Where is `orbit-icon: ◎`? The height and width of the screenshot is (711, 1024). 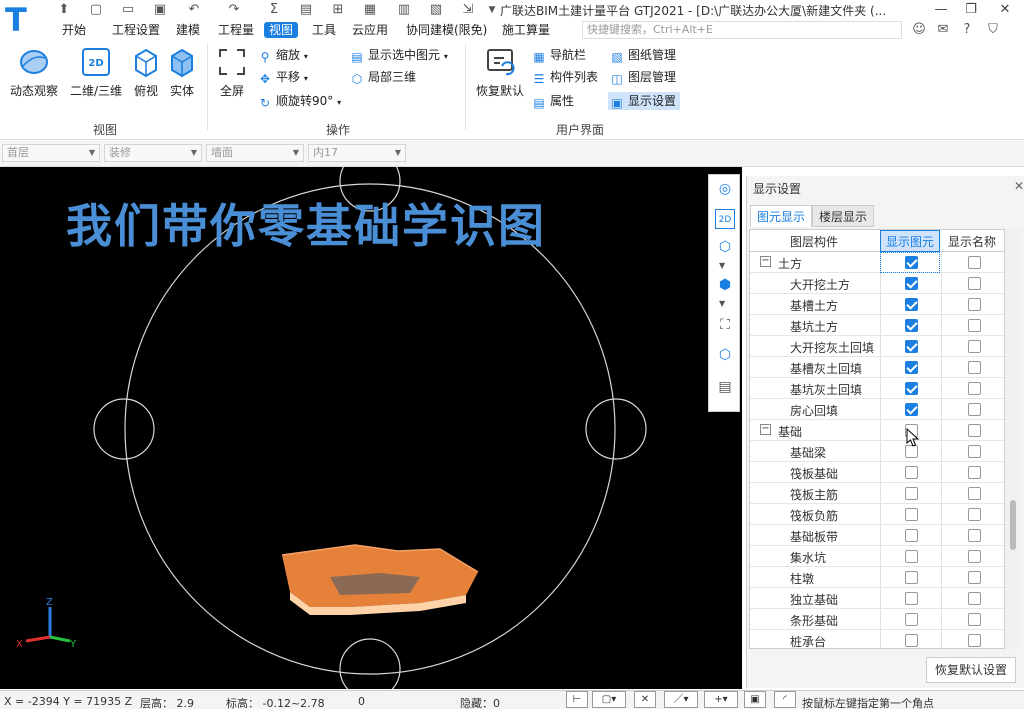
orbit-icon: ◎ is located at coordinates (725, 189).